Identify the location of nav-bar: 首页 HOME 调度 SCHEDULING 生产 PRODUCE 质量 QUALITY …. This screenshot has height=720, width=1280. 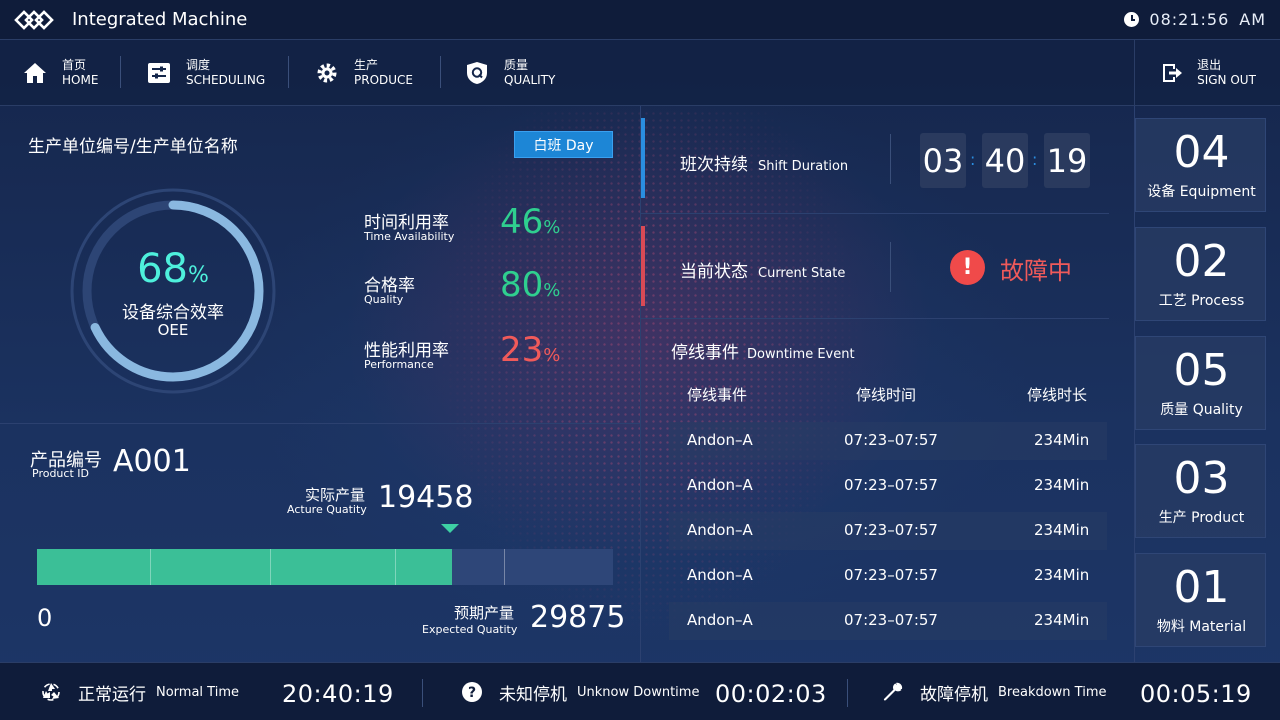
(640, 73).